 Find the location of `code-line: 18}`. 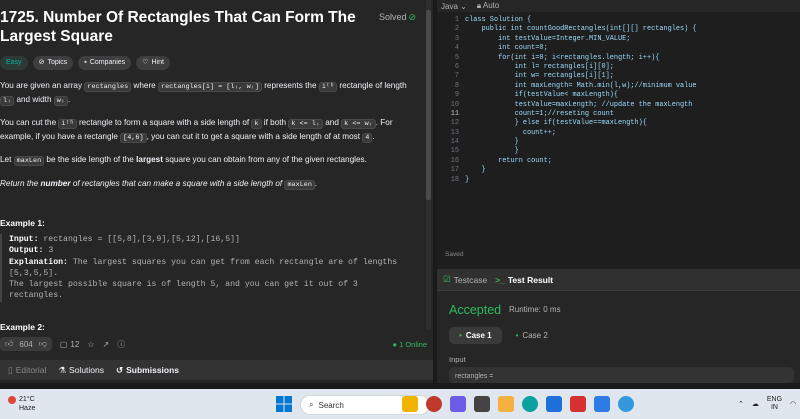

code-line: 18} is located at coordinates (618, 180).